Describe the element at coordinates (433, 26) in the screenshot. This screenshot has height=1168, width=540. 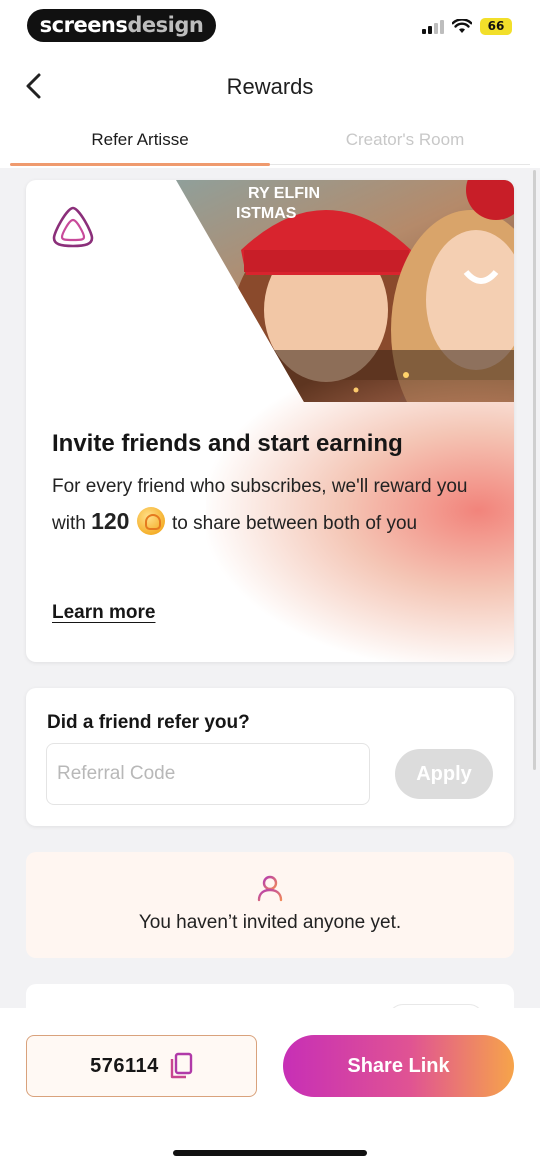
I see `signal-icon` at that location.